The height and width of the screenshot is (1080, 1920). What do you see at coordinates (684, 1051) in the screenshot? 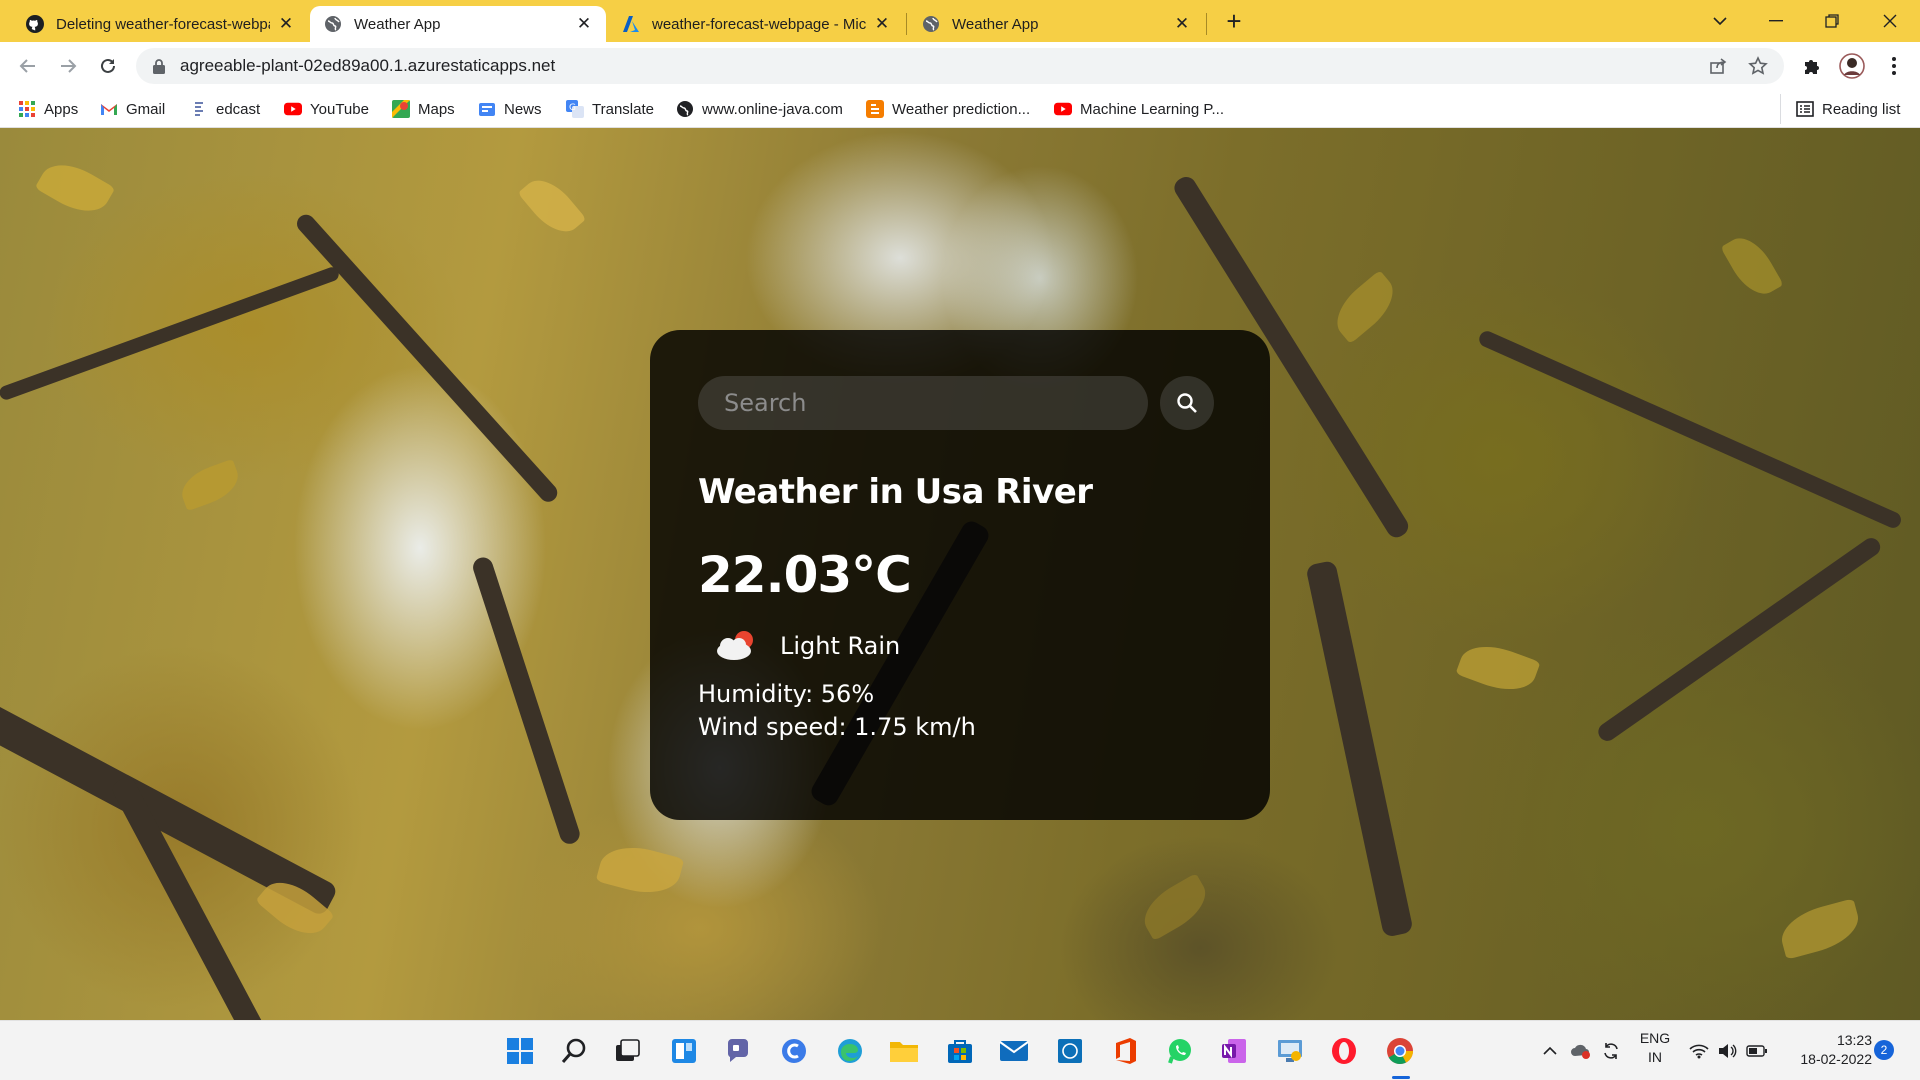
I see `taskbar-widgets` at bounding box center [684, 1051].